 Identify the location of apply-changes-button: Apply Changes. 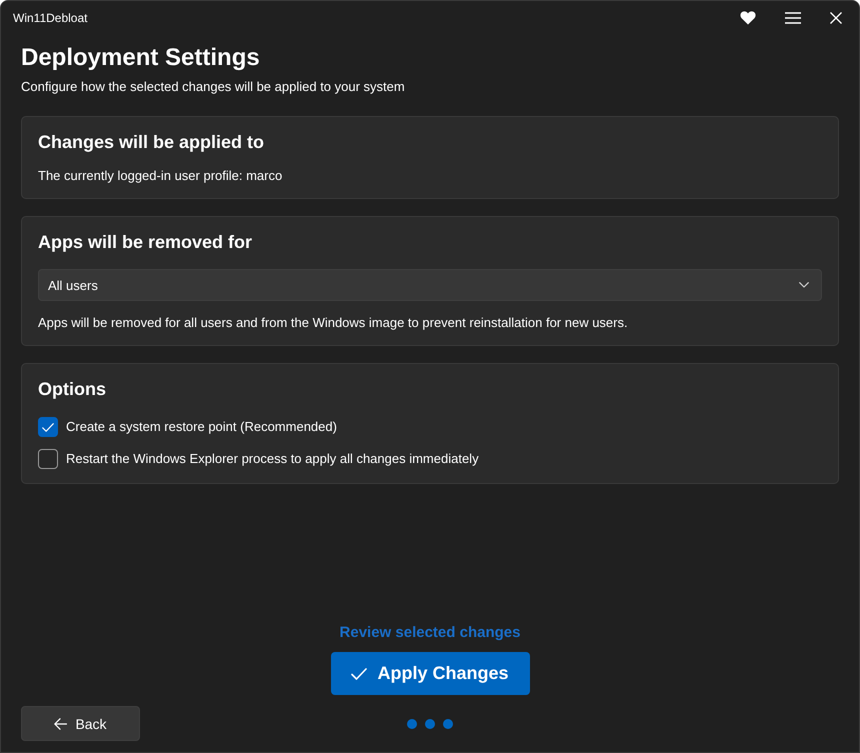
(430, 673).